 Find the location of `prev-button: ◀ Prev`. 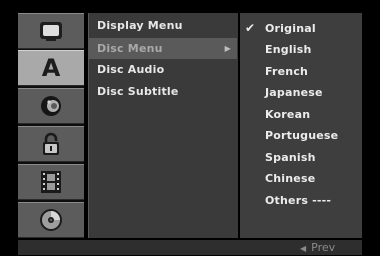

prev-button: ◀ Prev is located at coordinates (317, 247).